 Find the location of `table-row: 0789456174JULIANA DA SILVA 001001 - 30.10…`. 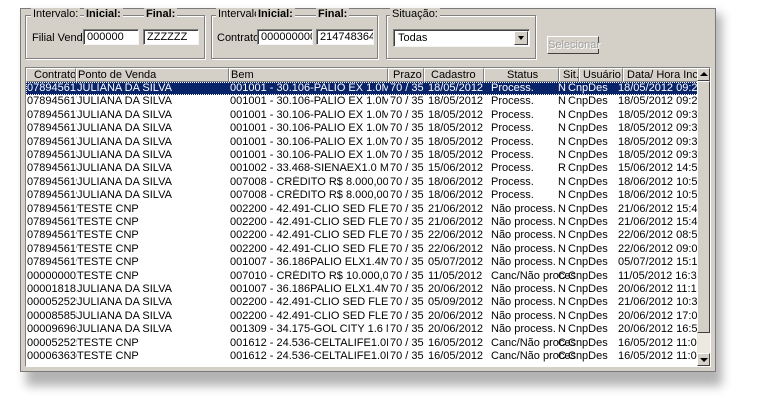

table-row: 0789456174JULIANA DA SILVA 001001 - 30.10… is located at coordinates (363, 88).